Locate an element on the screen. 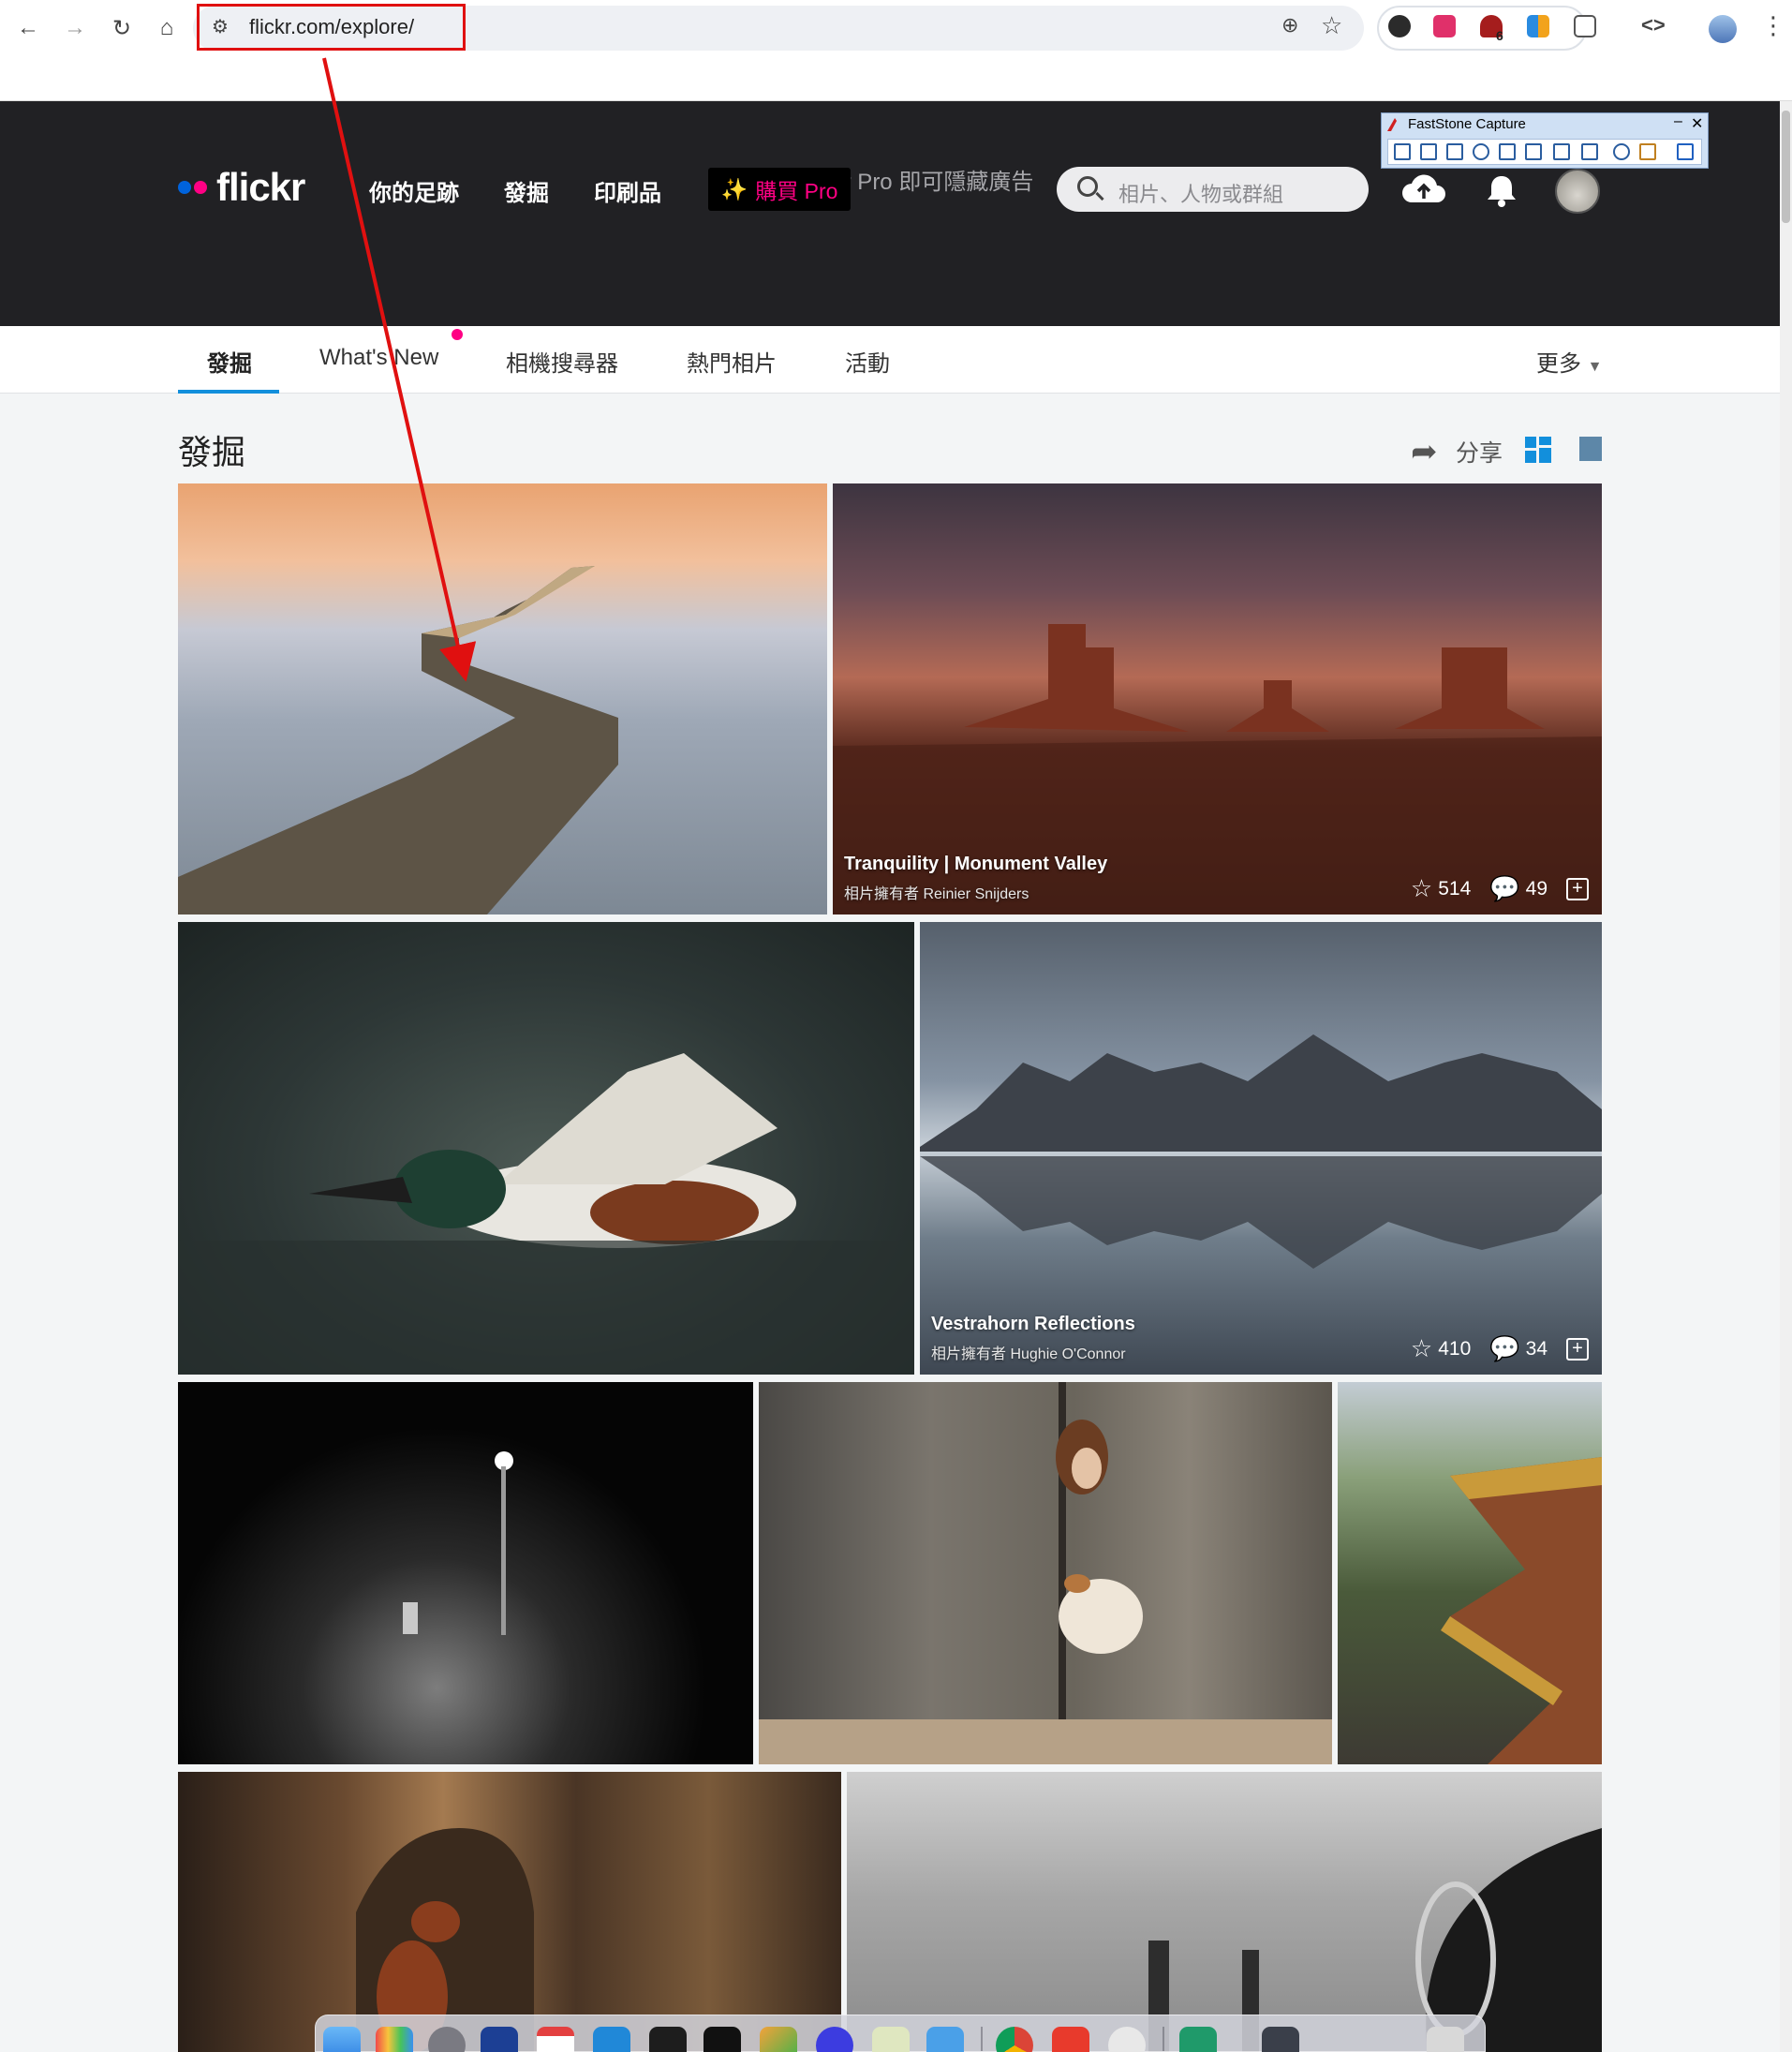  capture-open-icon is located at coordinates (1402, 151).